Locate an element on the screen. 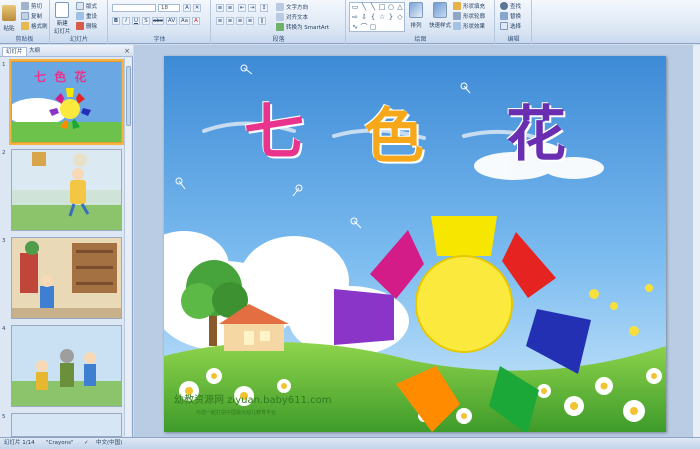  align-center-button: ≡ is located at coordinates (230, 21).